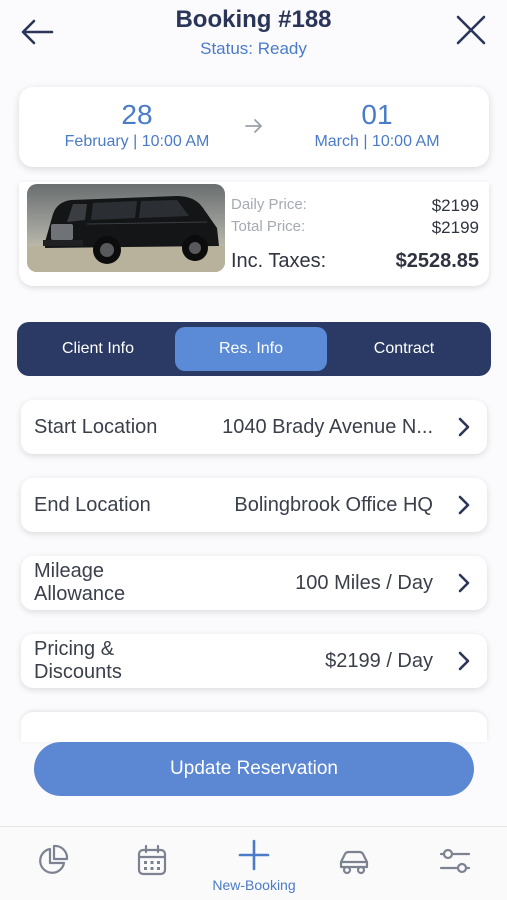  I want to click on total-price-row: Total Price: $2199, so click(355, 227).